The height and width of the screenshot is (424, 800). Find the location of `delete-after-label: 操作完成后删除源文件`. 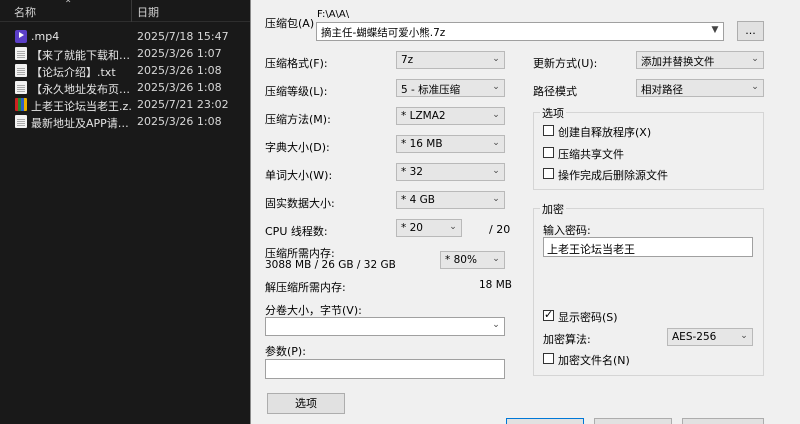

delete-after-label: 操作完成后删除源文件 is located at coordinates (613, 175).